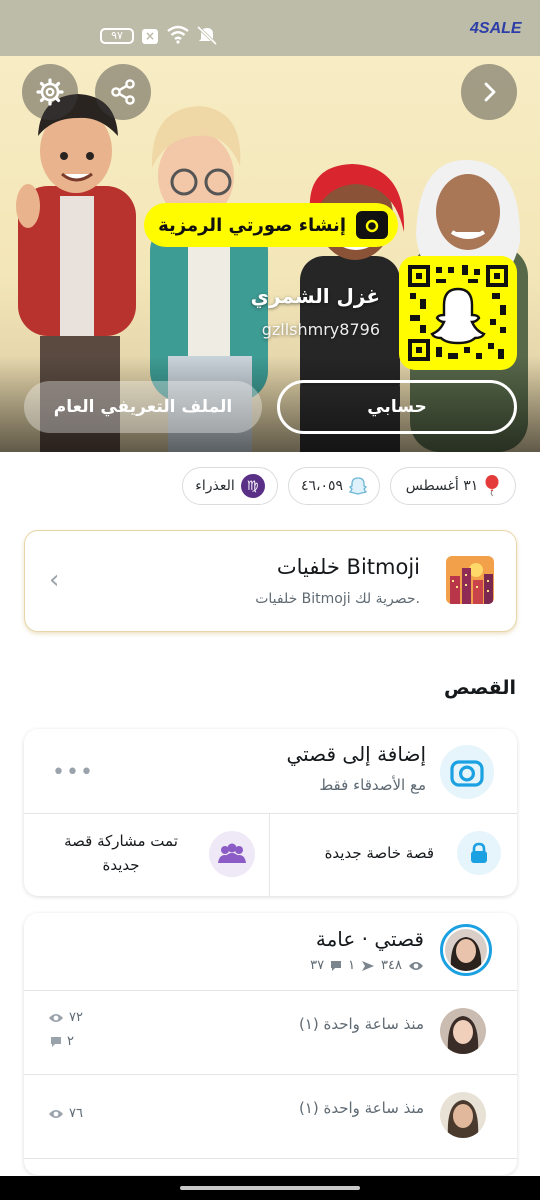  I want to click on share-button, so click(123, 92).